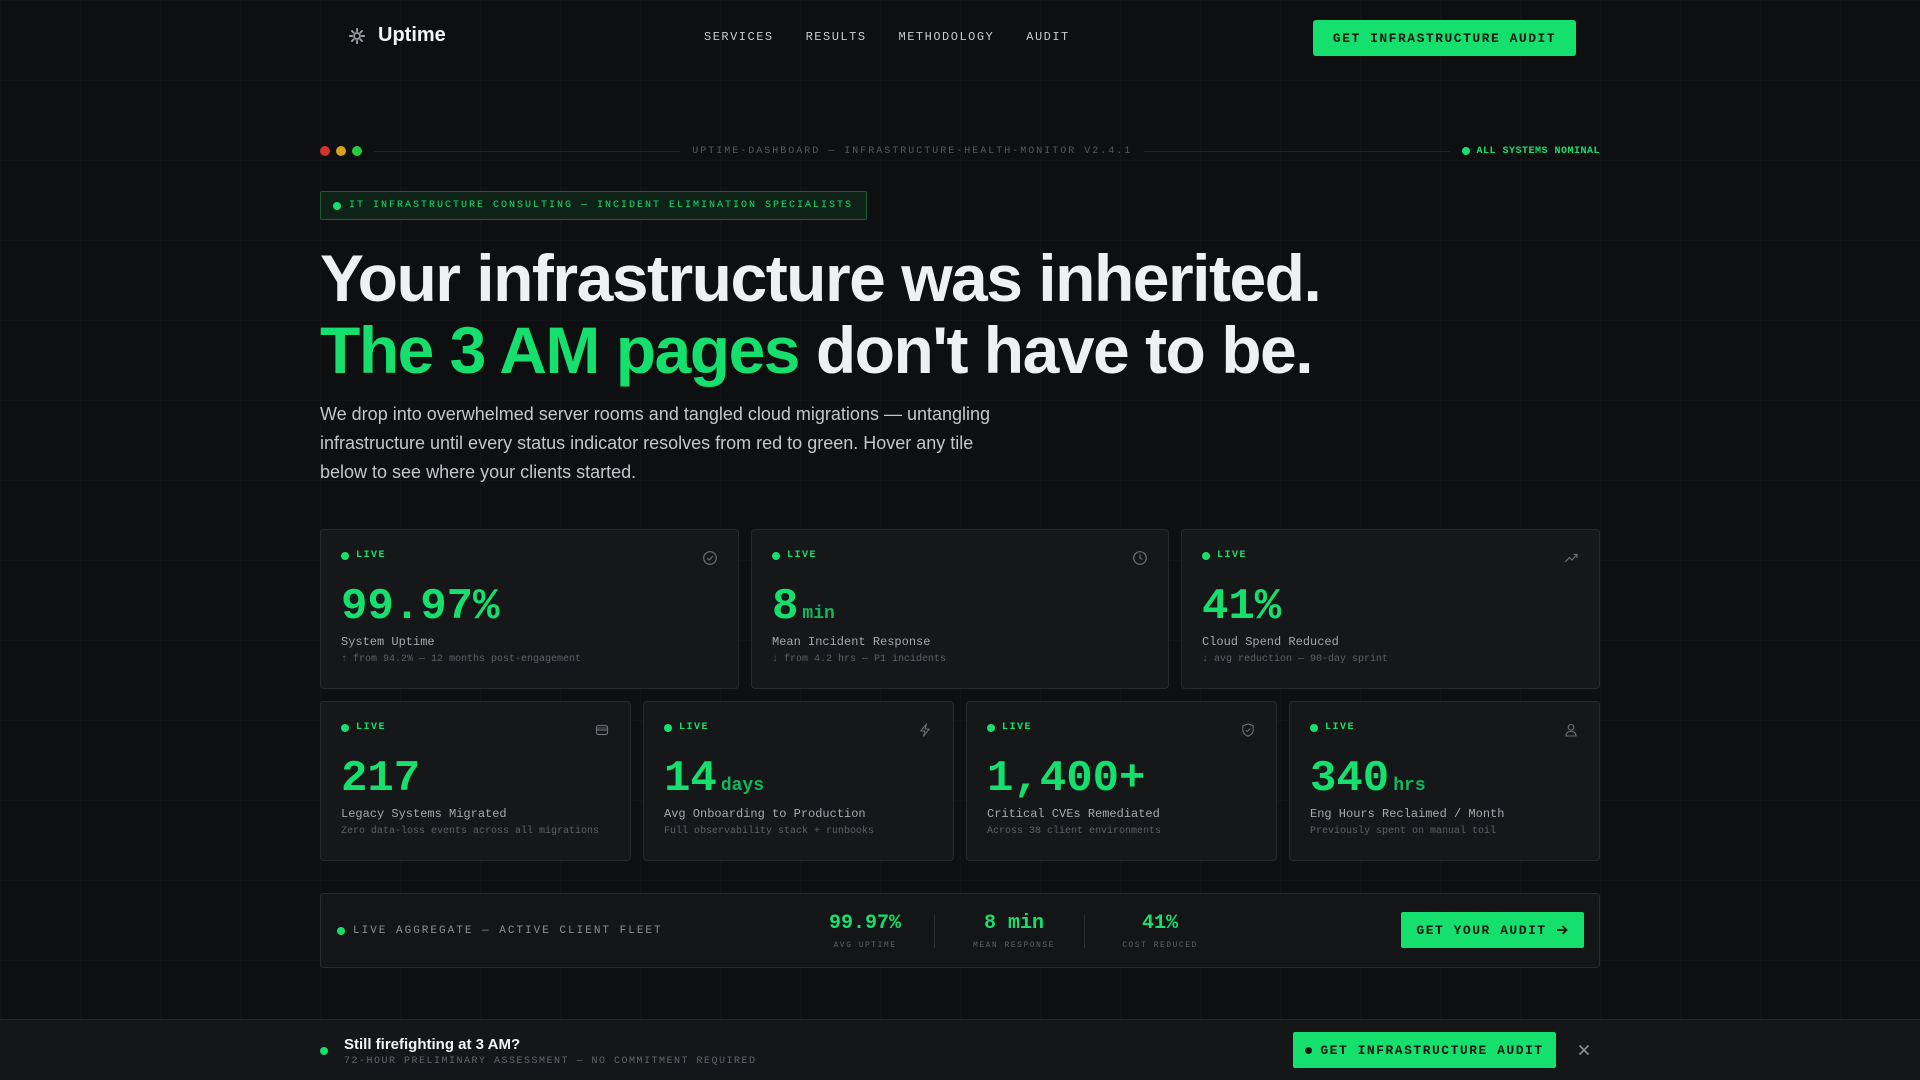  What do you see at coordinates (1571, 558) in the screenshot?
I see `trend-up-icon` at bounding box center [1571, 558].